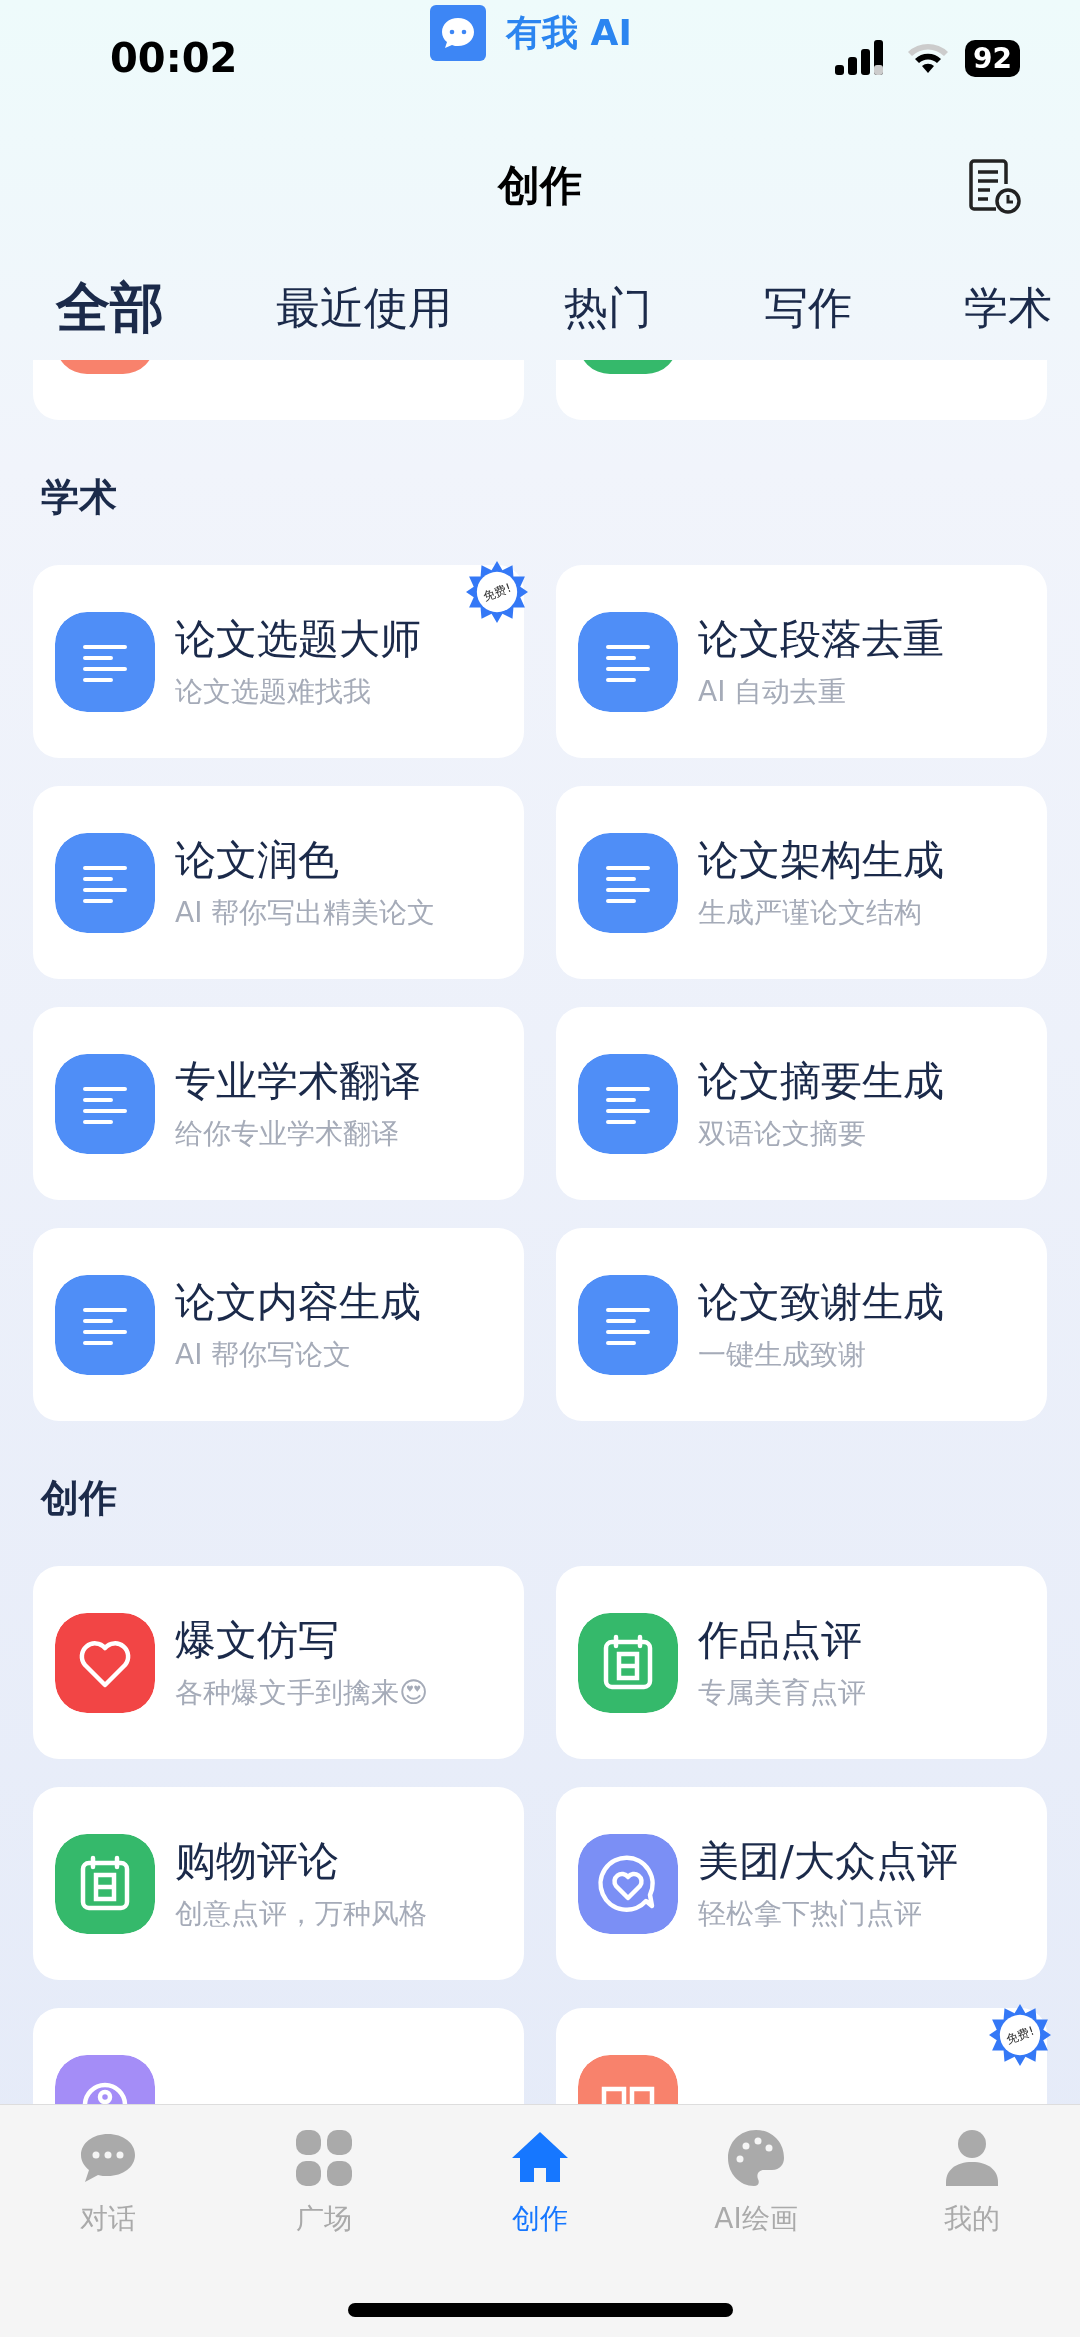  Describe the element at coordinates (298, 1302) in the screenshot. I see `tool-title: 论文内容生成` at that location.